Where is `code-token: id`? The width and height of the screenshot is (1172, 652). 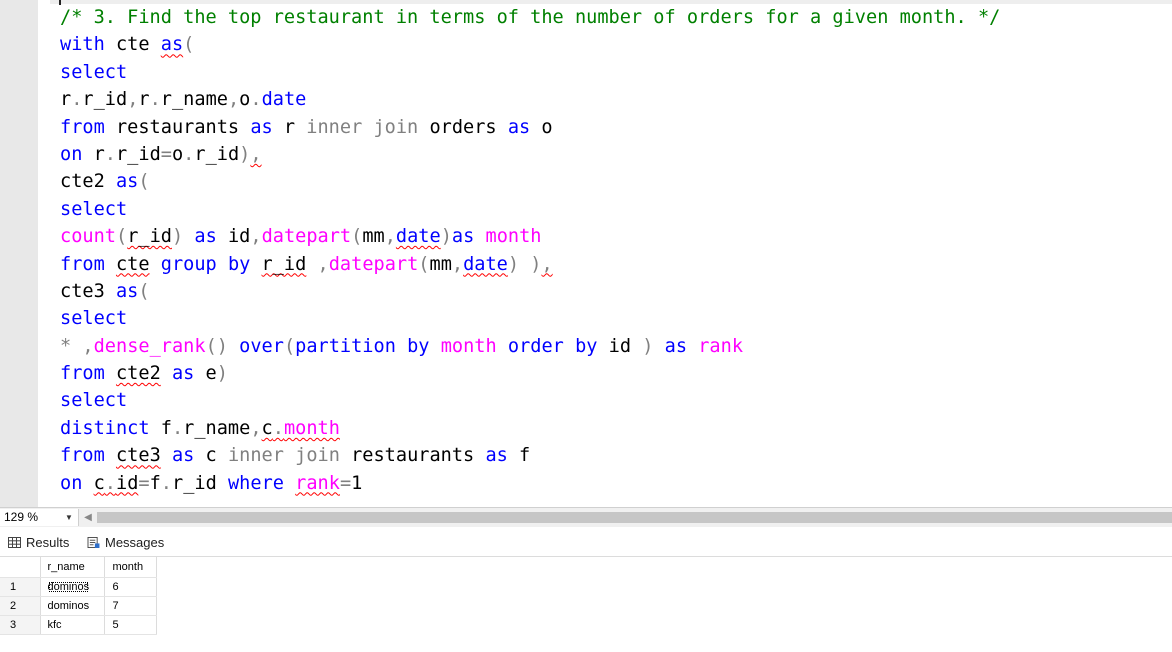 code-token: id is located at coordinates (620, 346).